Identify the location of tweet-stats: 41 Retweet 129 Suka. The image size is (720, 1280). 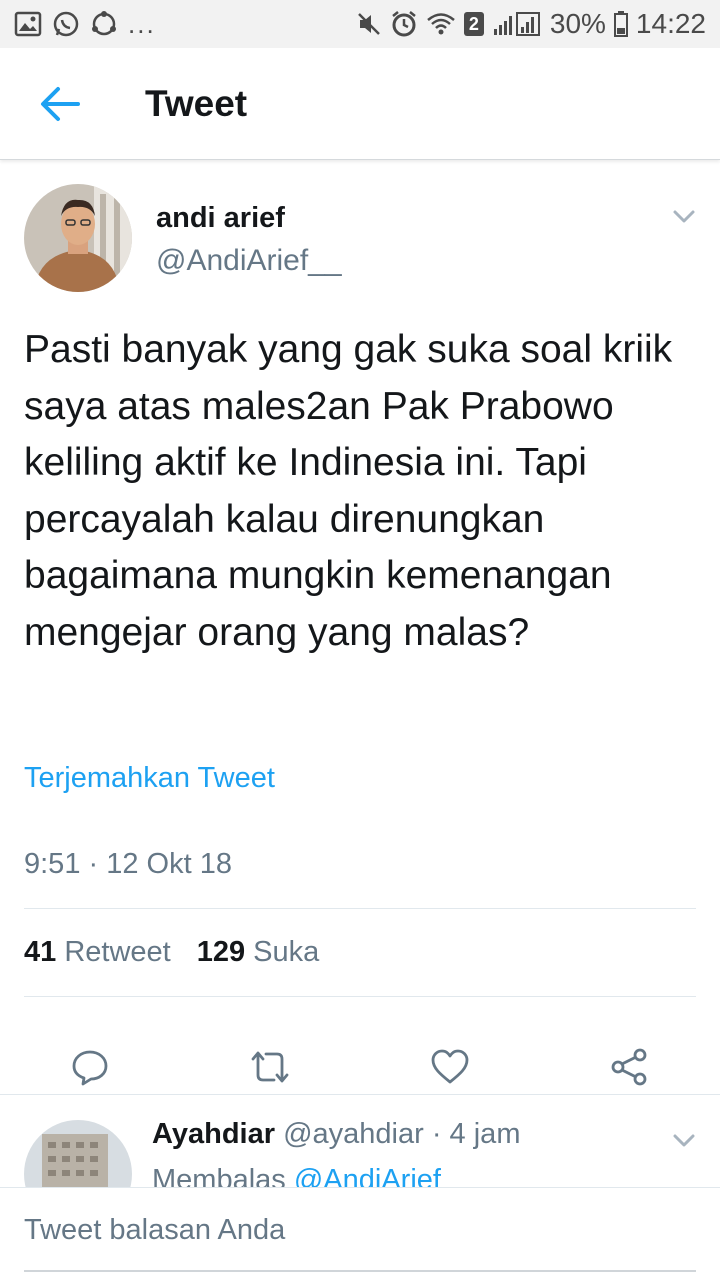
(171, 952).